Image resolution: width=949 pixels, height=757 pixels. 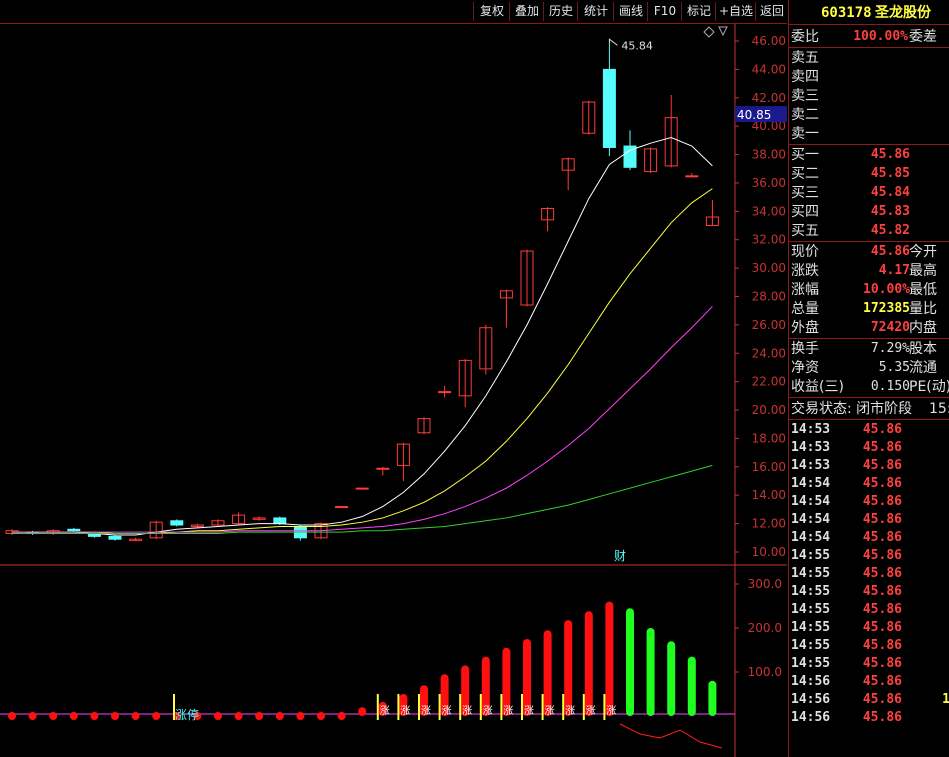 I want to click on fin-value: 5.35, so click(x=894, y=367).